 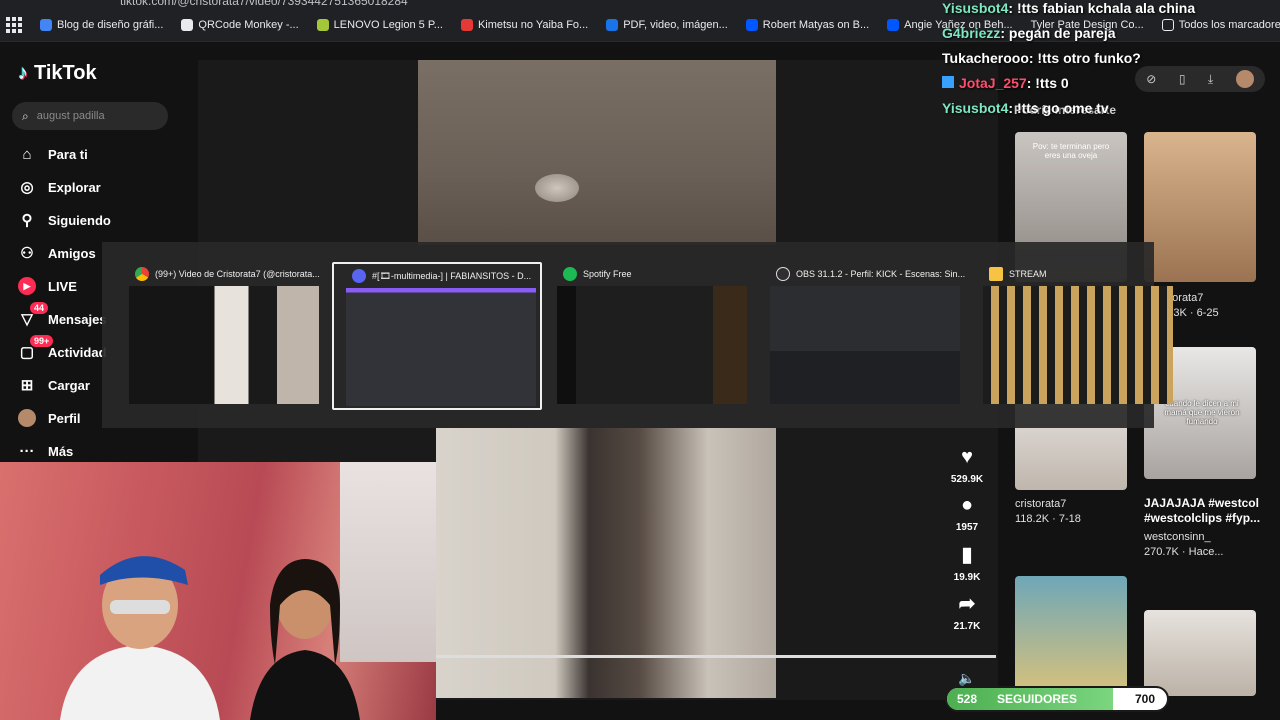 I want to click on share-button: ➦ 21.7K, so click(x=967, y=612).